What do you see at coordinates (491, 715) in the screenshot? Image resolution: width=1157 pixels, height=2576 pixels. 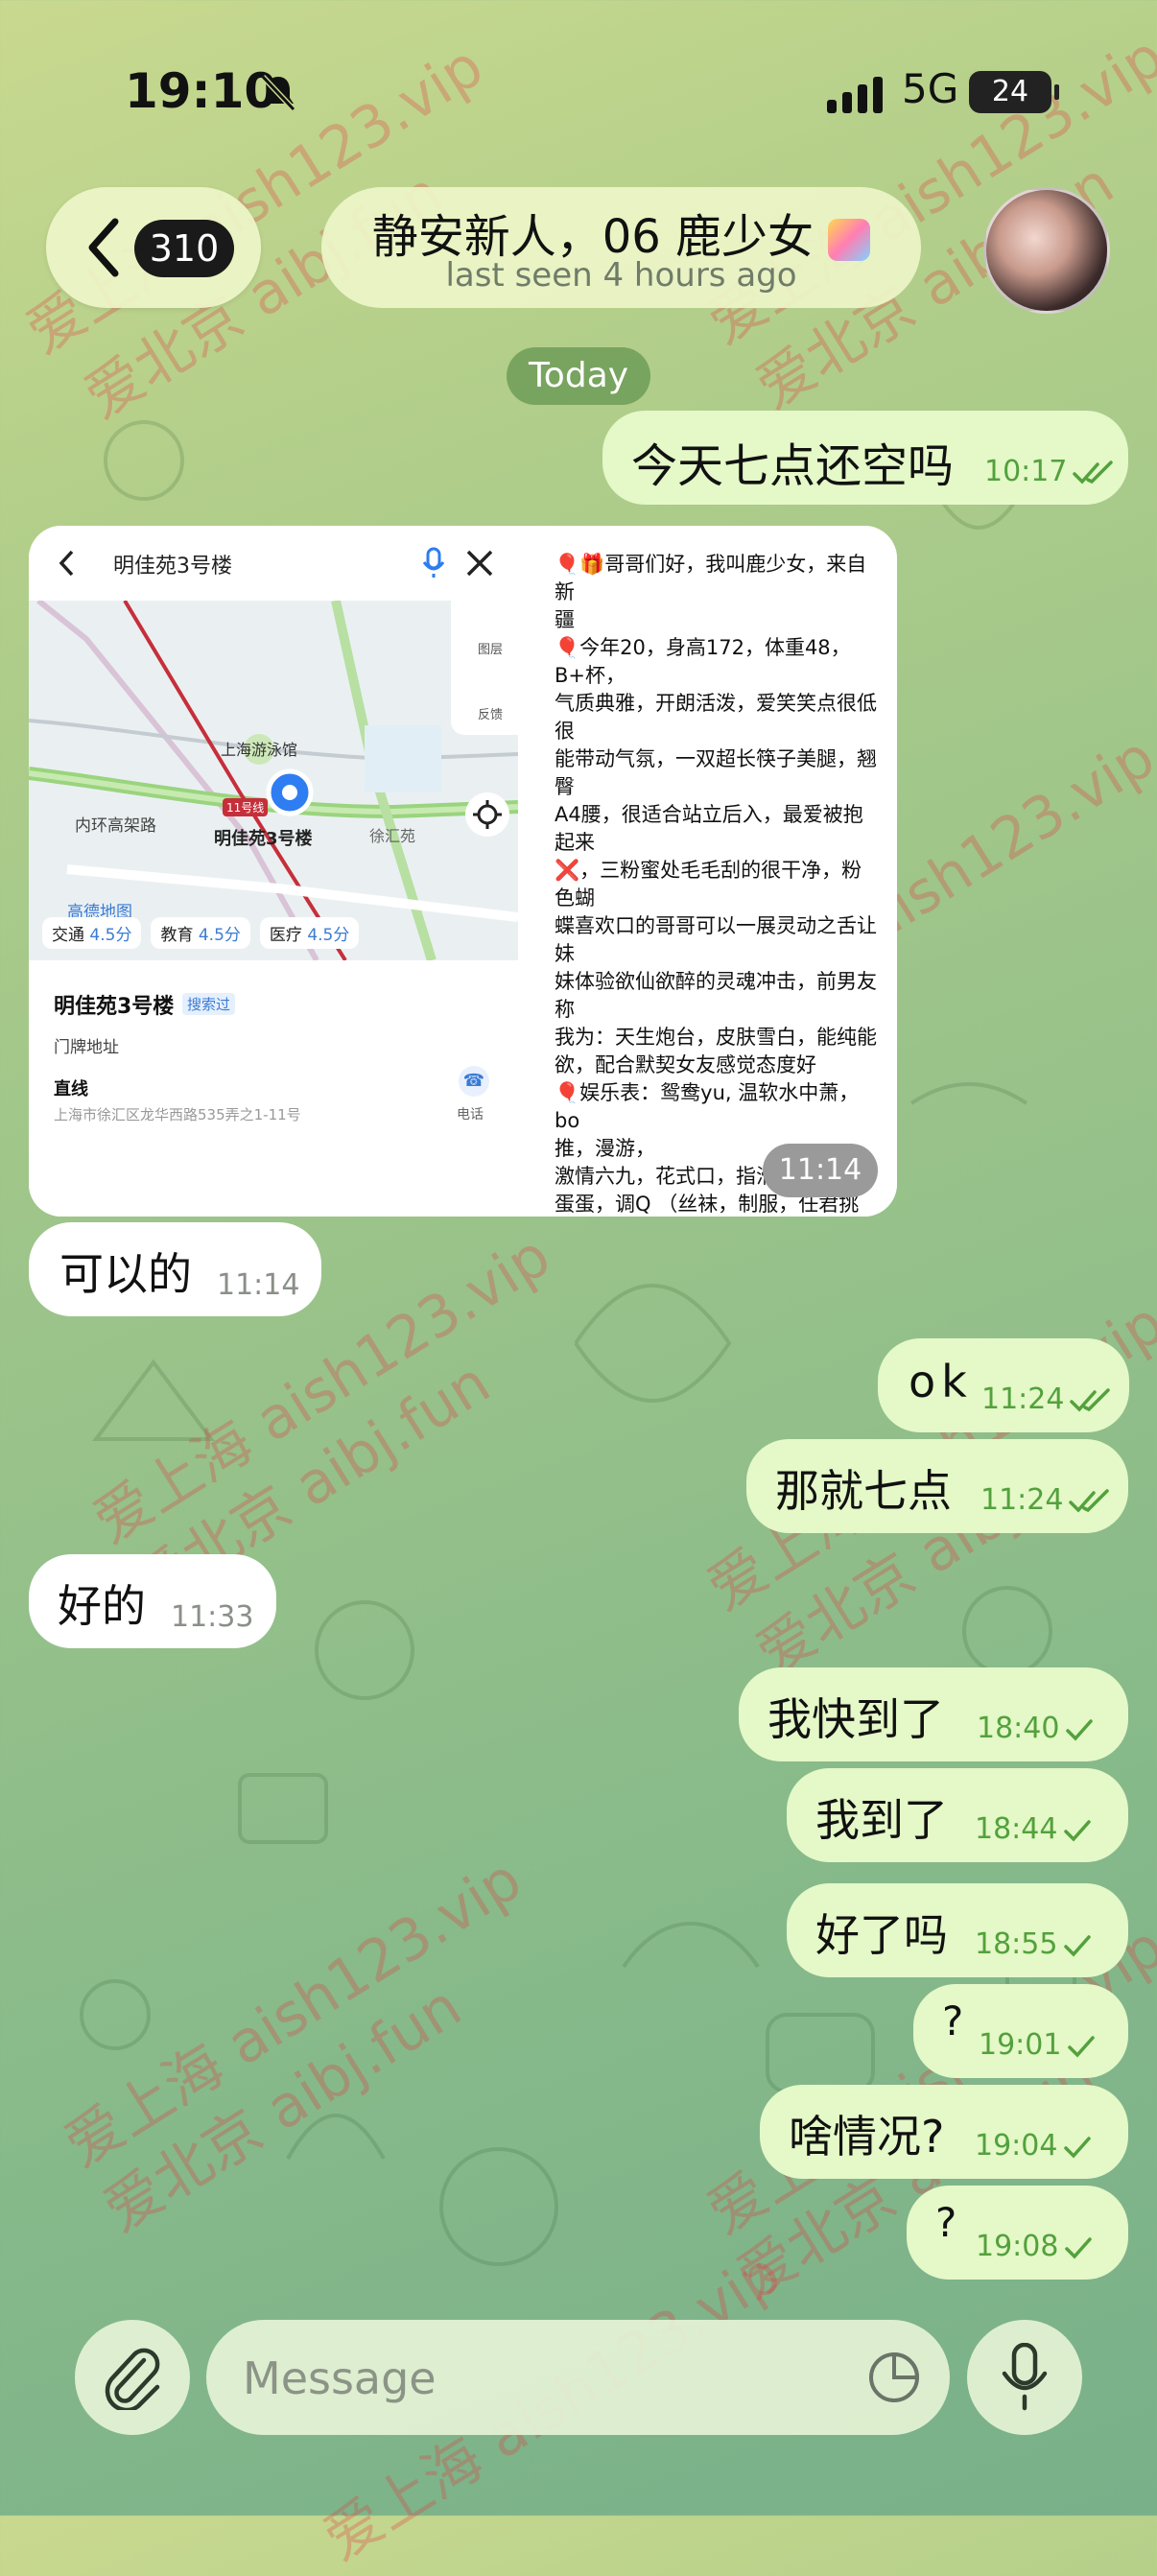 I see `feedback-label: 反馈` at bounding box center [491, 715].